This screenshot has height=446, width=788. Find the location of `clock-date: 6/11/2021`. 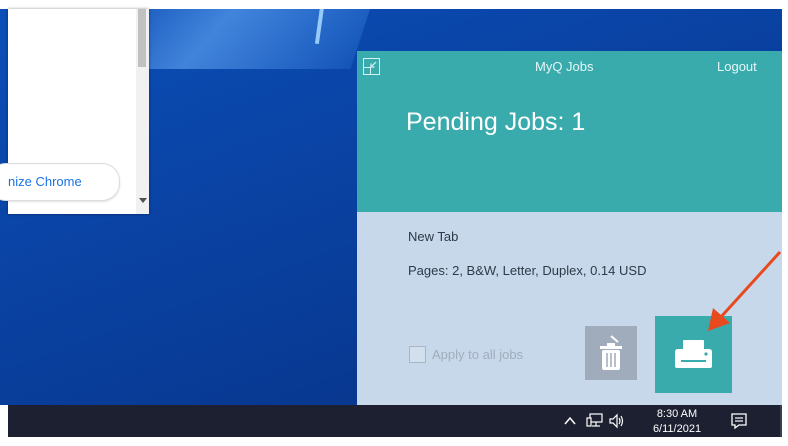

clock-date: 6/11/2021 is located at coordinates (677, 429).